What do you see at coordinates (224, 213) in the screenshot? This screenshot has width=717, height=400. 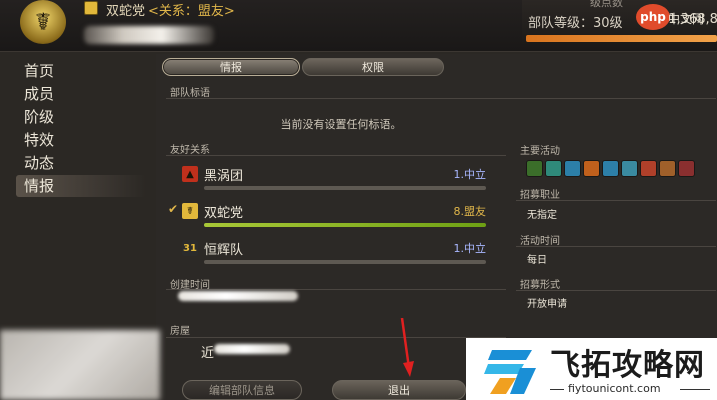 I see `relation-name: 双蛇党` at bounding box center [224, 213].